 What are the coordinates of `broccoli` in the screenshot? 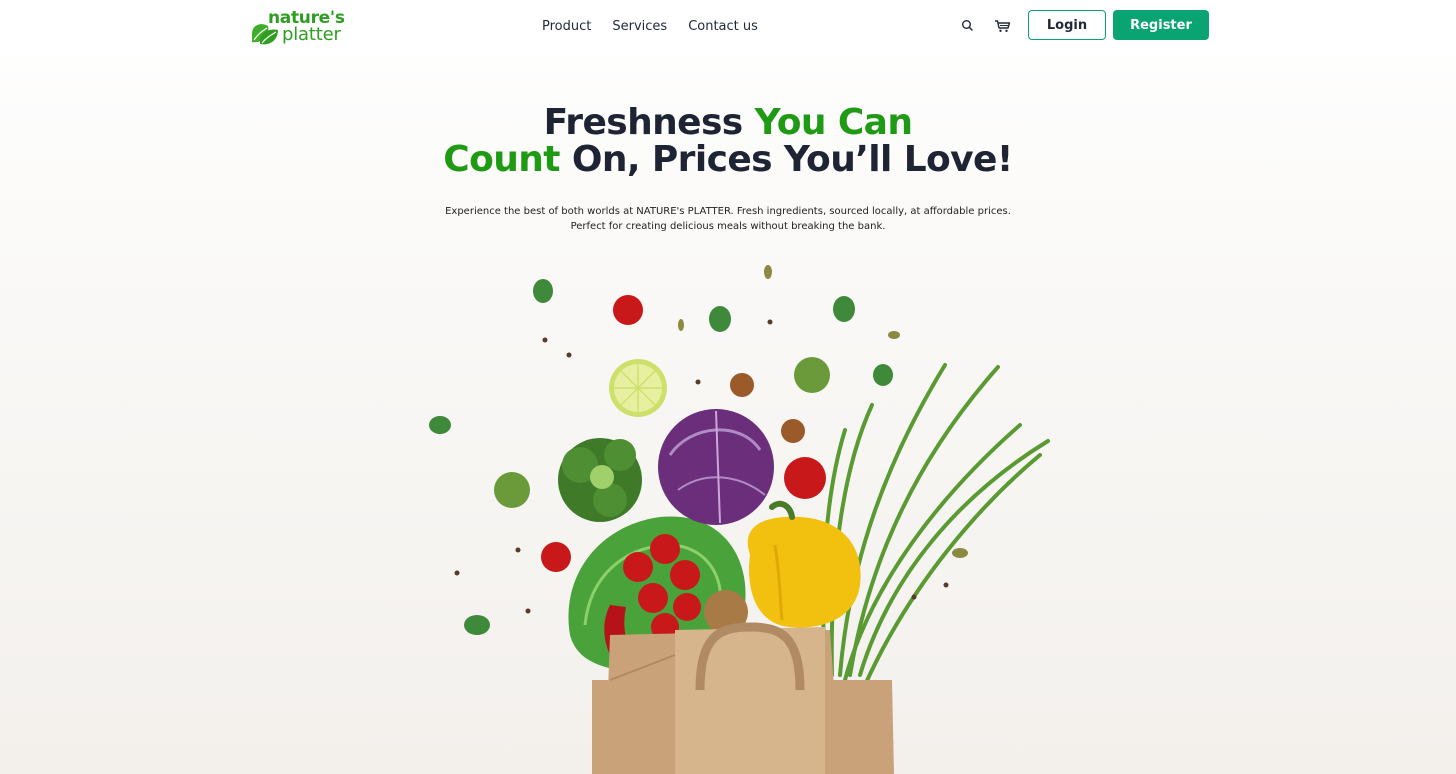 It's located at (600, 480).